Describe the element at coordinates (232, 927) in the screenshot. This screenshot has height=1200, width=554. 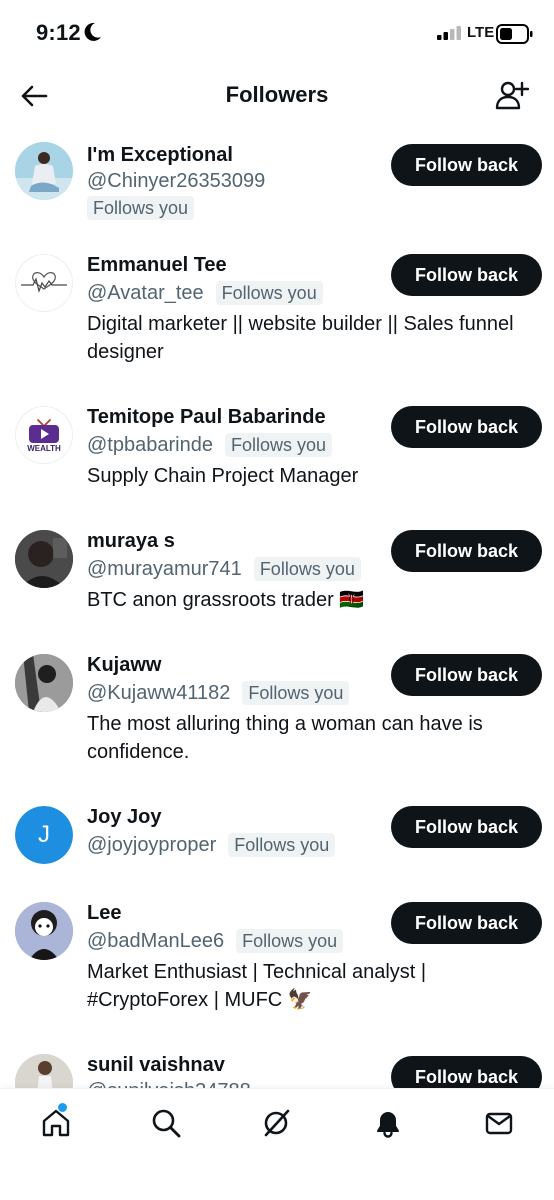
I see `user-info: Lee @badManLee6 Follows you` at that location.